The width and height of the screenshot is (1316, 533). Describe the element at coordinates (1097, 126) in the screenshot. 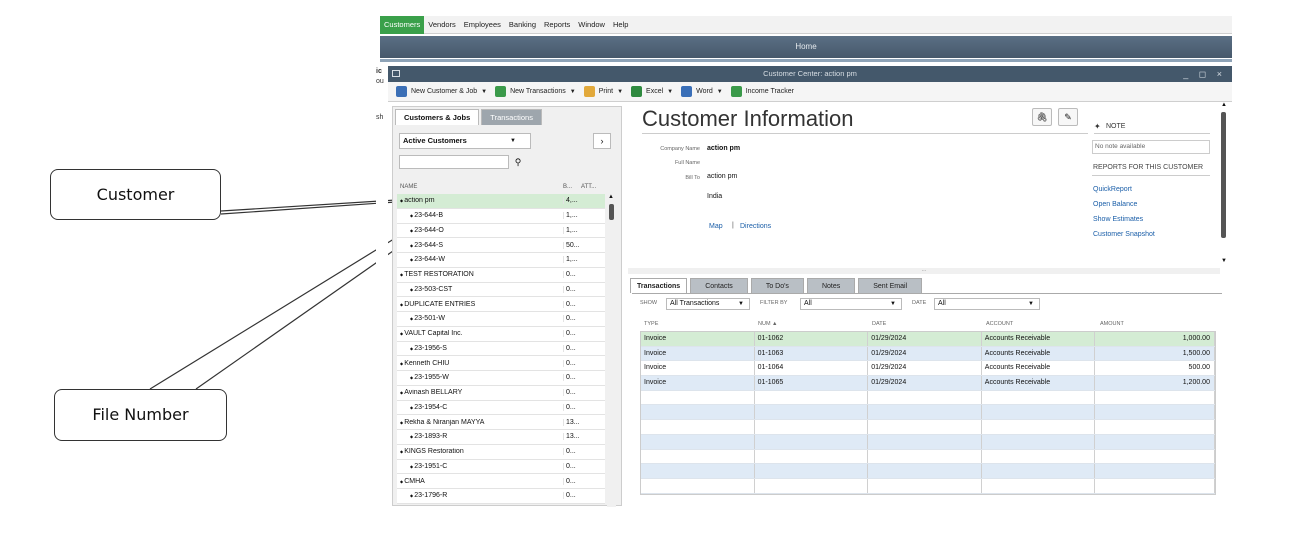

I see `pin-icon: ✦` at that location.